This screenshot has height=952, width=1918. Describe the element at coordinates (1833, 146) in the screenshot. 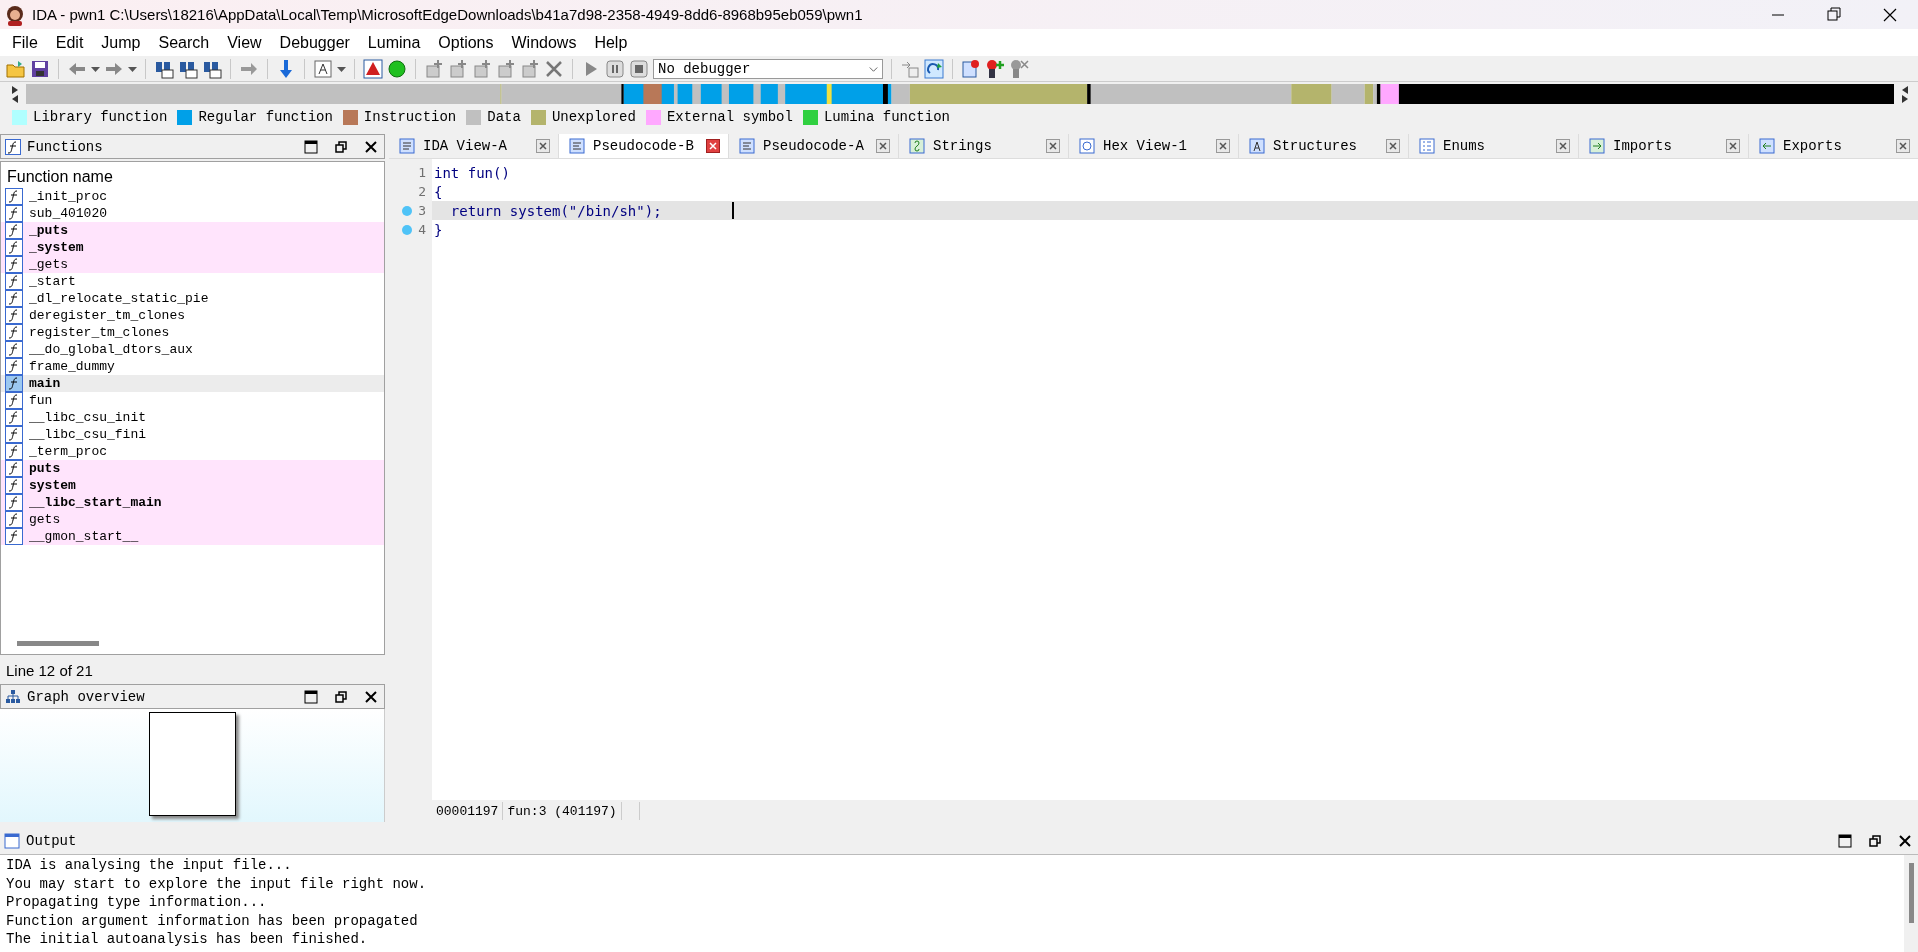

I see `tab: Exports` at that location.